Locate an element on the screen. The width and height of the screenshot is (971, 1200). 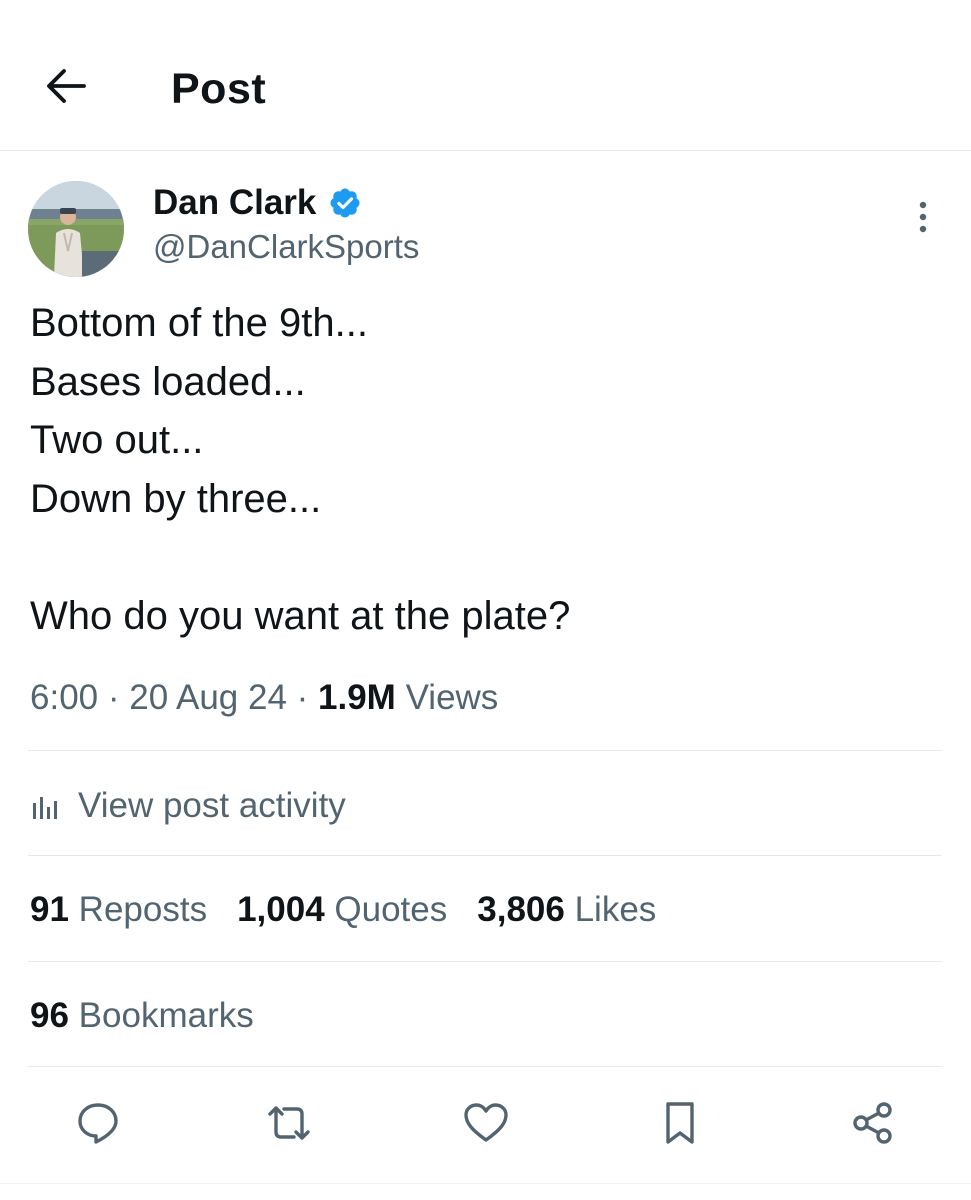
author-handle: @DanClarkSports is located at coordinates (286, 247).